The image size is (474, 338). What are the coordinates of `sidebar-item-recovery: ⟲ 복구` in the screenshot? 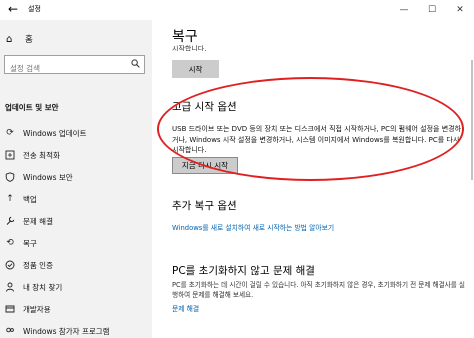 It's located at (76, 243).